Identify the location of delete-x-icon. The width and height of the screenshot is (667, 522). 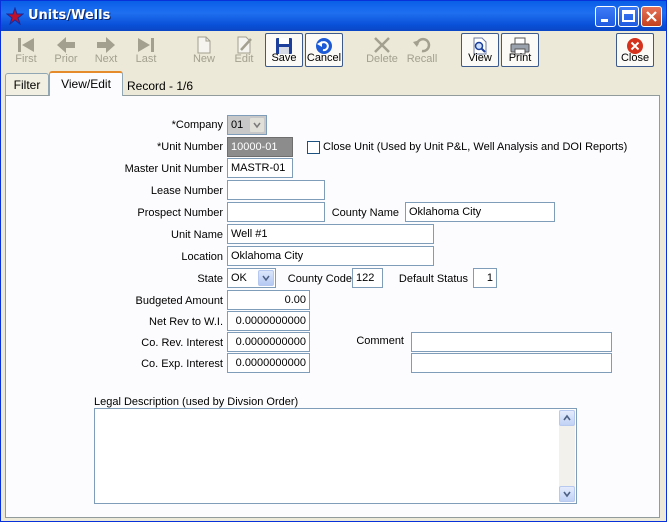
(382, 45).